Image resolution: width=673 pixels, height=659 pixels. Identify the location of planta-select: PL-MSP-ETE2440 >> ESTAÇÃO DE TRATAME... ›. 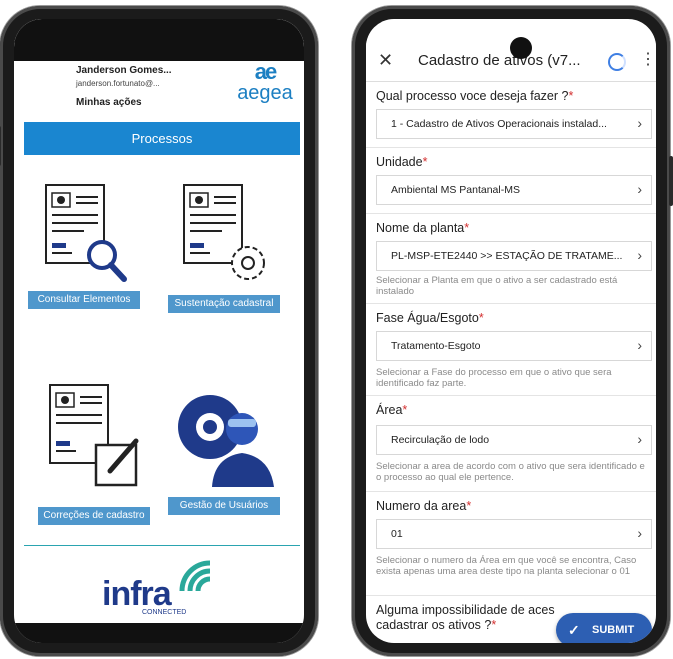
(514, 256).